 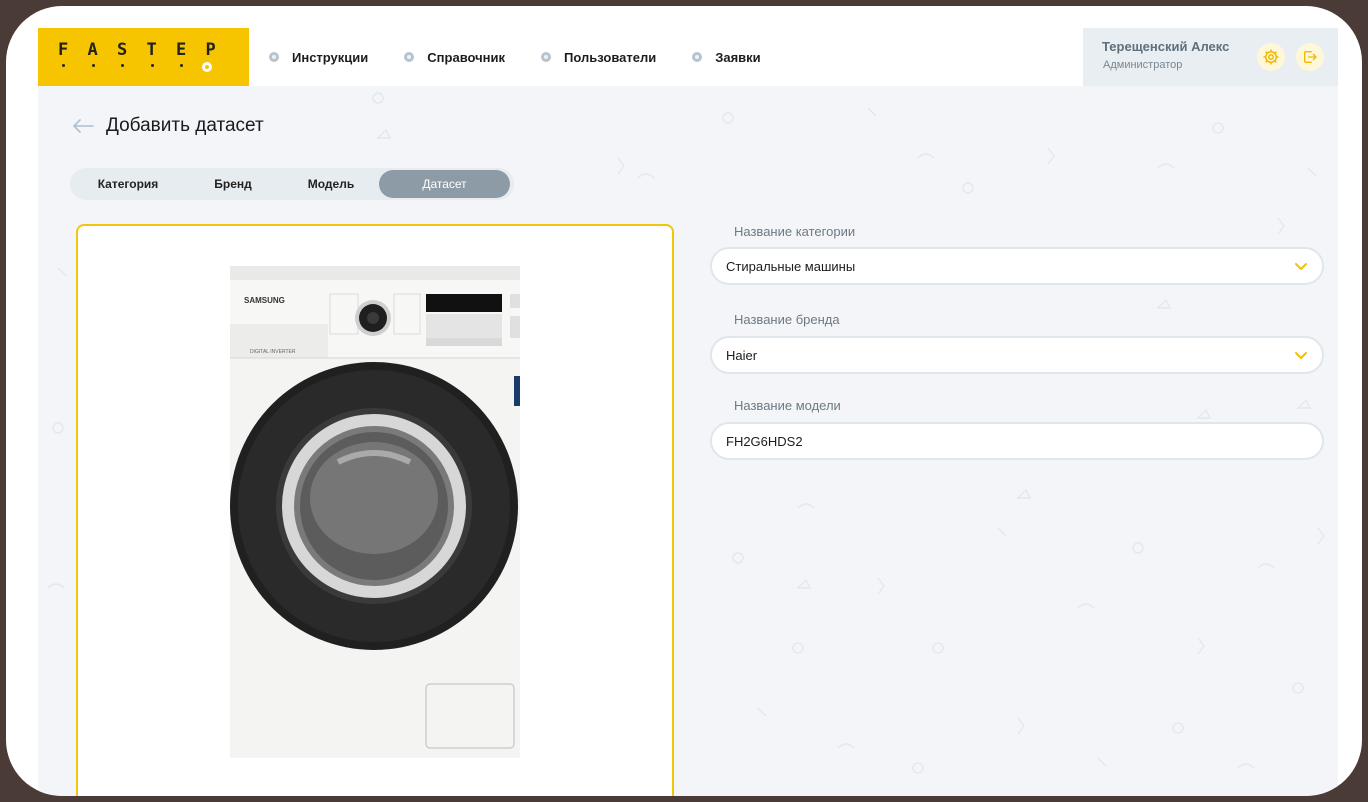 What do you see at coordinates (331, 184) in the screenshot?
I see `tab-model: Модель` at bounding box center [331, 184].